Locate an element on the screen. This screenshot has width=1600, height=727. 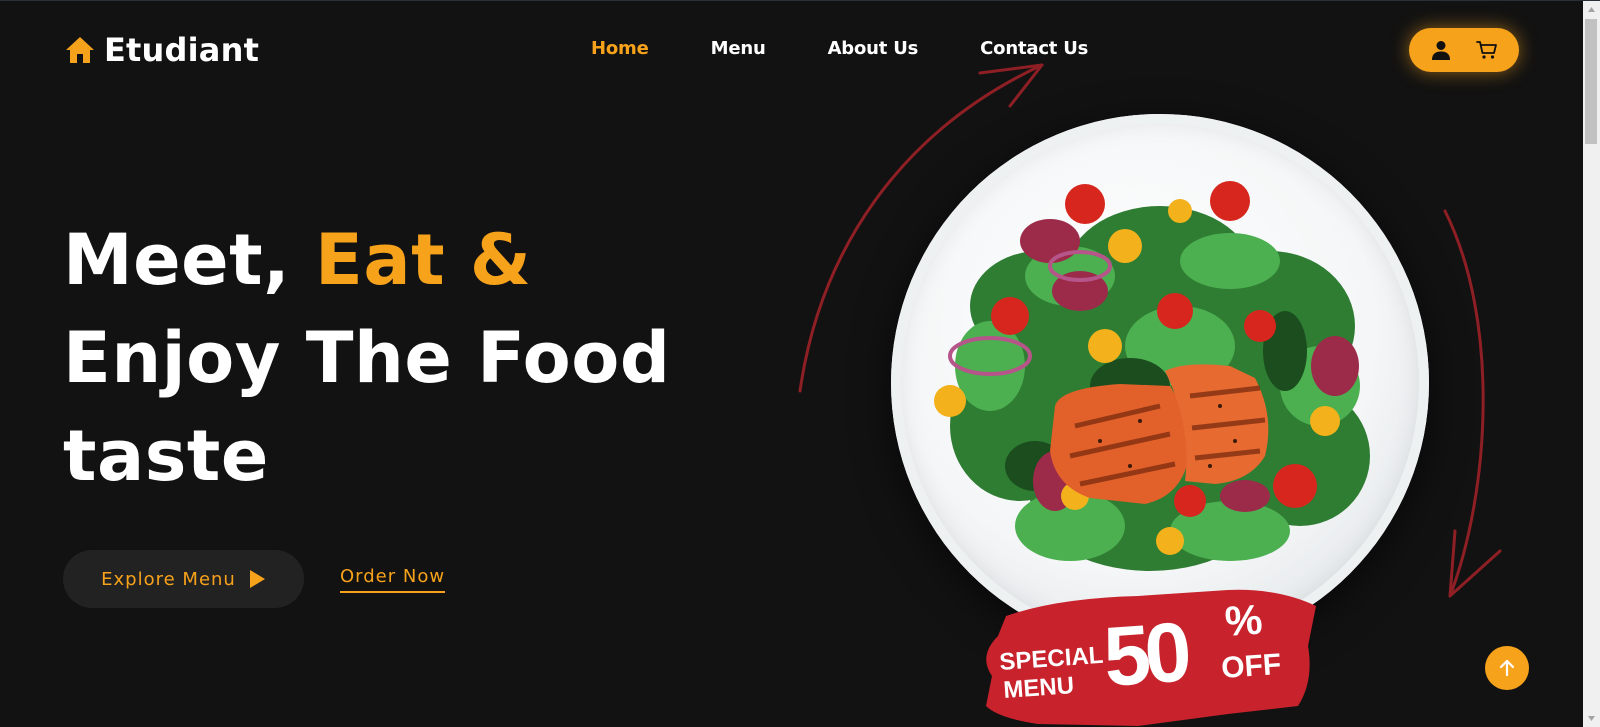
badge-value-text: 50 is located at coordinates (1146, 654).